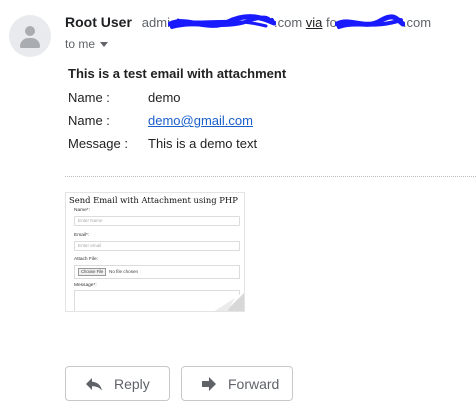  Describe the element at coordinates (314, 22) in the screenshot. I see `via-link: via` at that location.